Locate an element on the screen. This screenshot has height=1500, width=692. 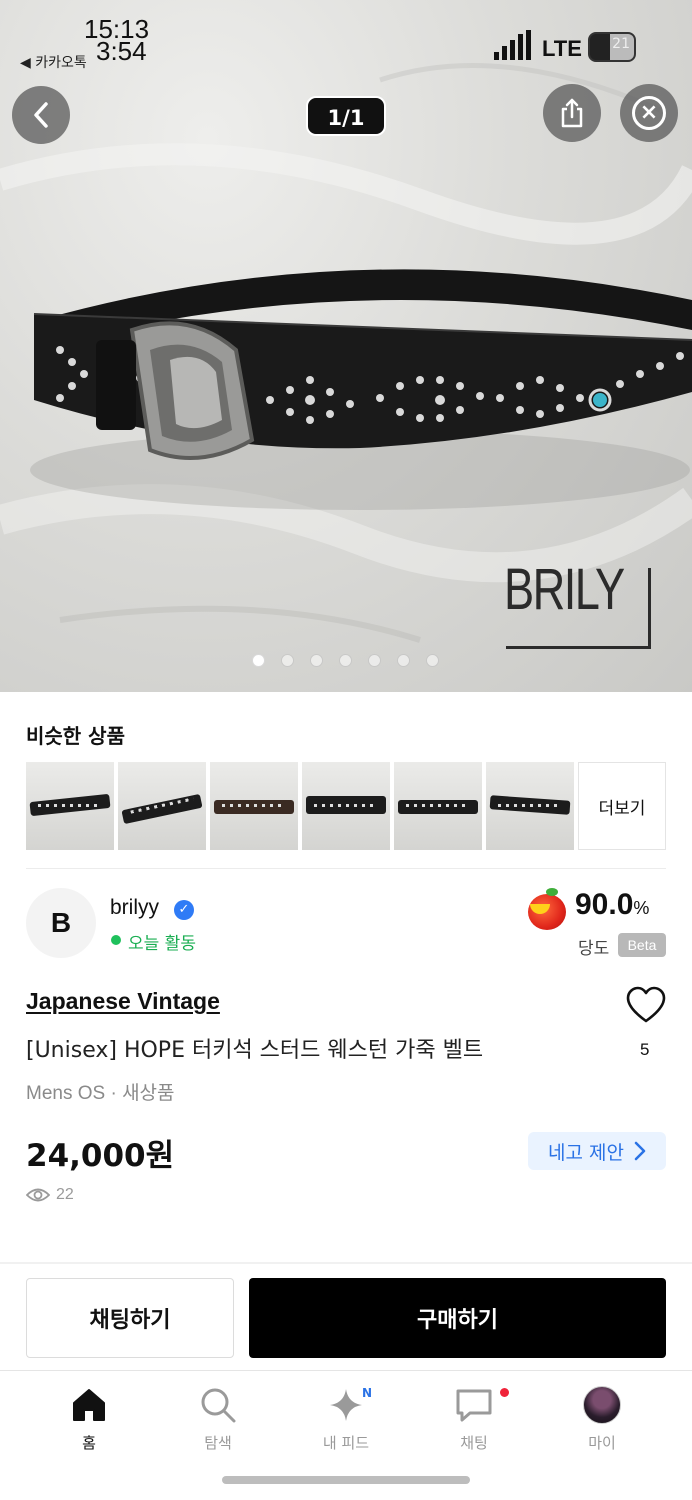
chat-button: 채팅하기 is located at coordinates (130, 1318).